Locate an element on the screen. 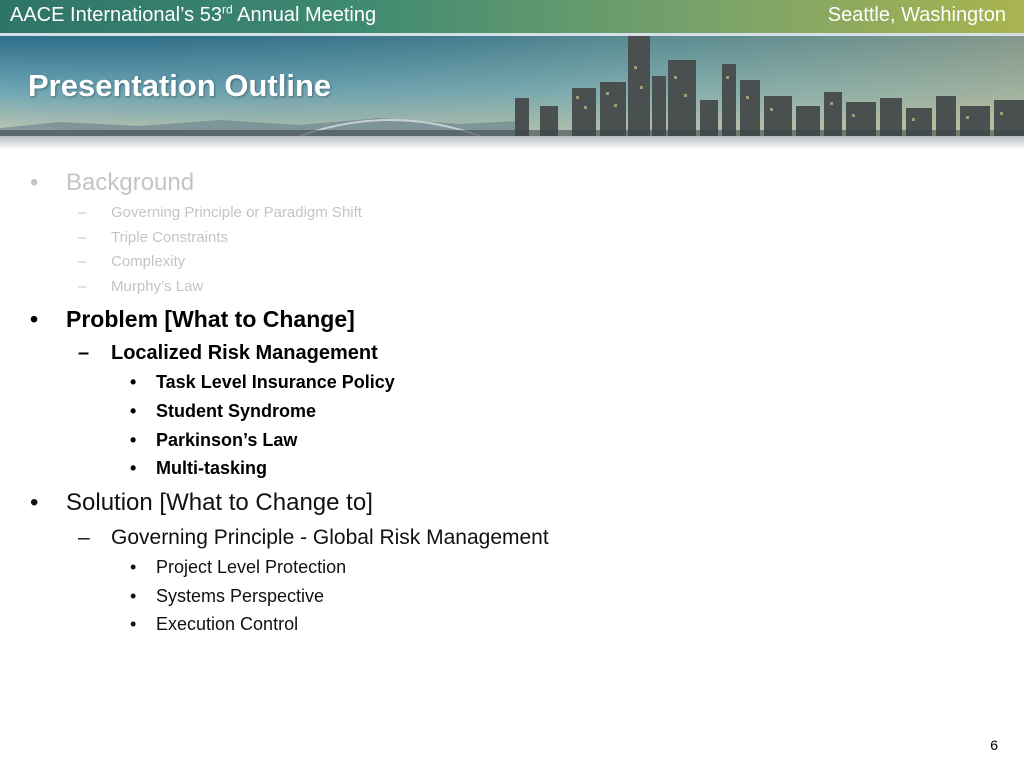 The height and width of the screenshot is (768, 1024). page-number: 6 is located at coordinates (994, 745).